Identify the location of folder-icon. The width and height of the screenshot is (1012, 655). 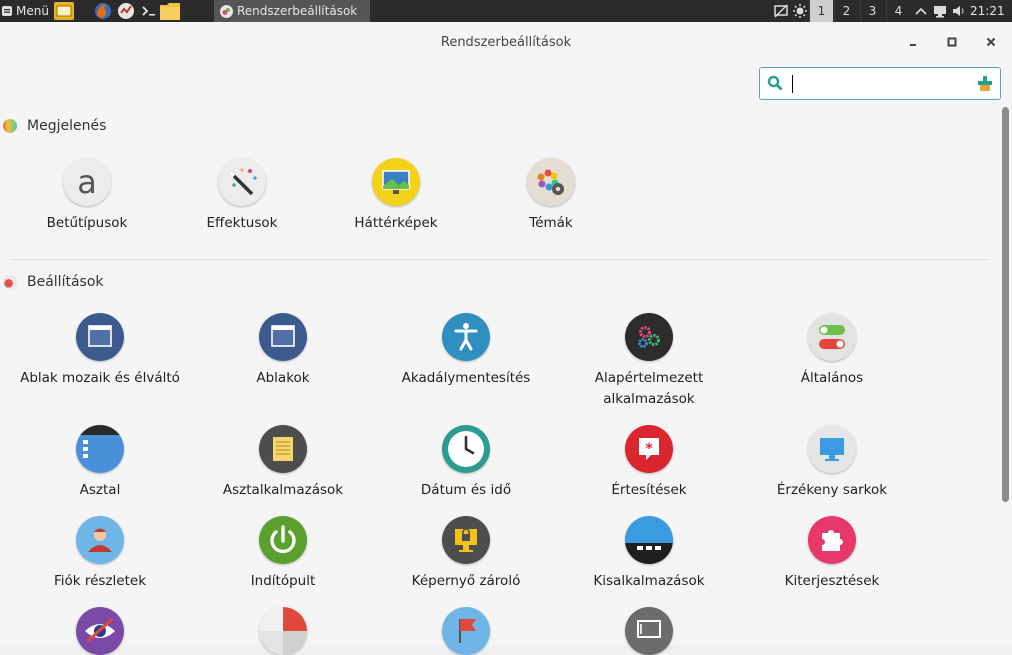
(170, 11).